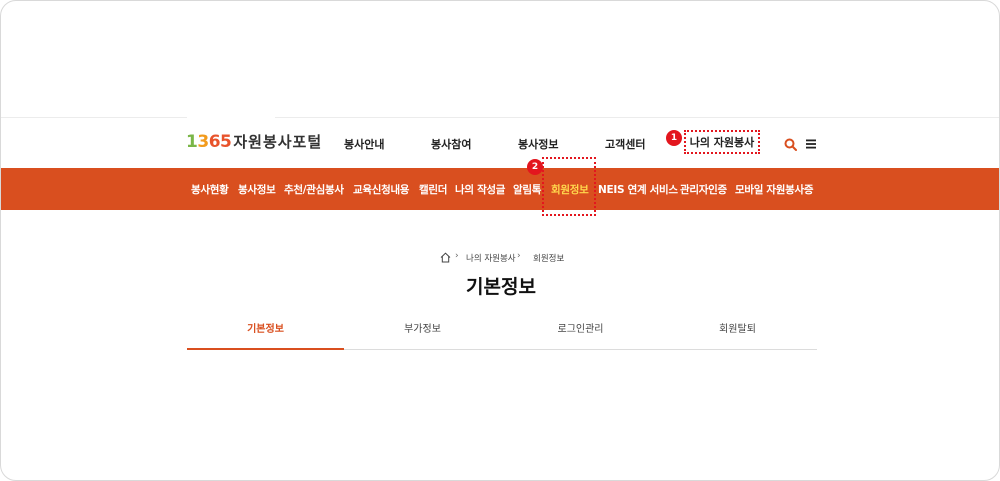 The height and width of the screenshot is (481, 1000). What do you see at coordinates (790, 144) in the screenshot?
I see `search-icon` at bounding box center [790, 144].